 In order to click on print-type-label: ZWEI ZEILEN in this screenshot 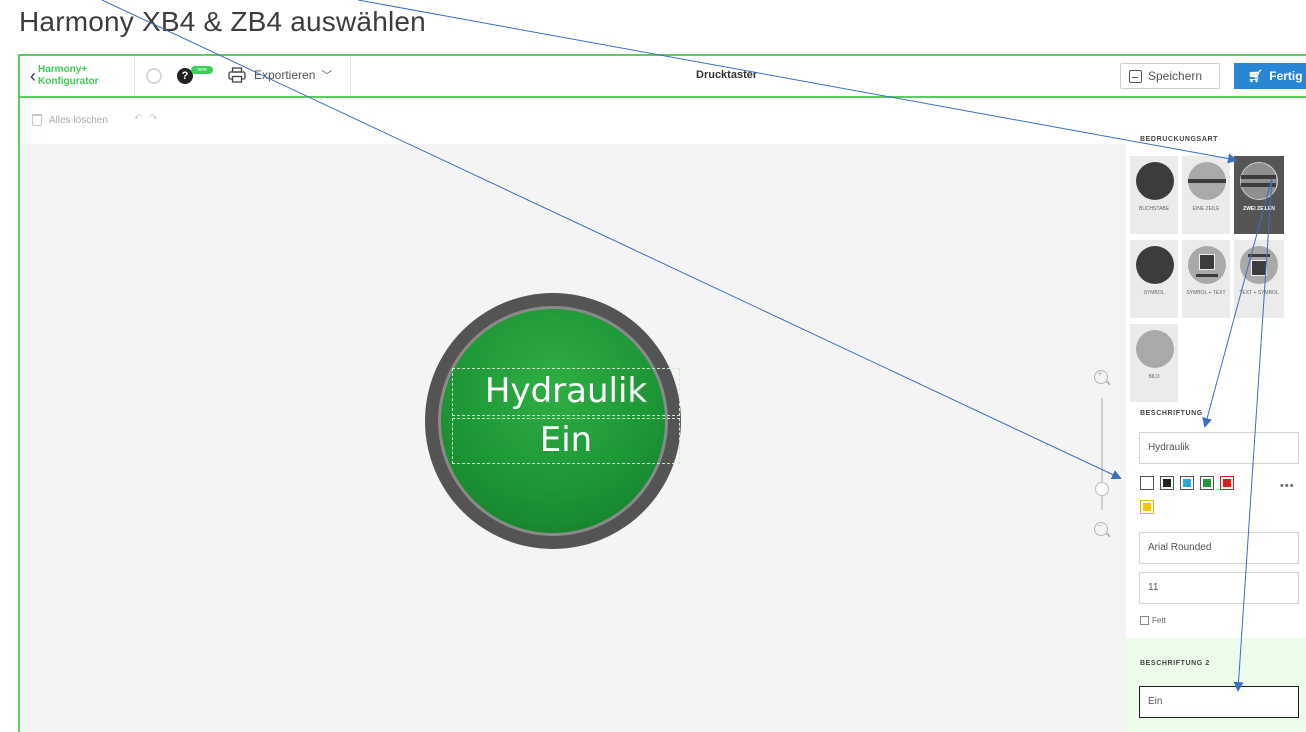, I will do `click(1259, 209)`.